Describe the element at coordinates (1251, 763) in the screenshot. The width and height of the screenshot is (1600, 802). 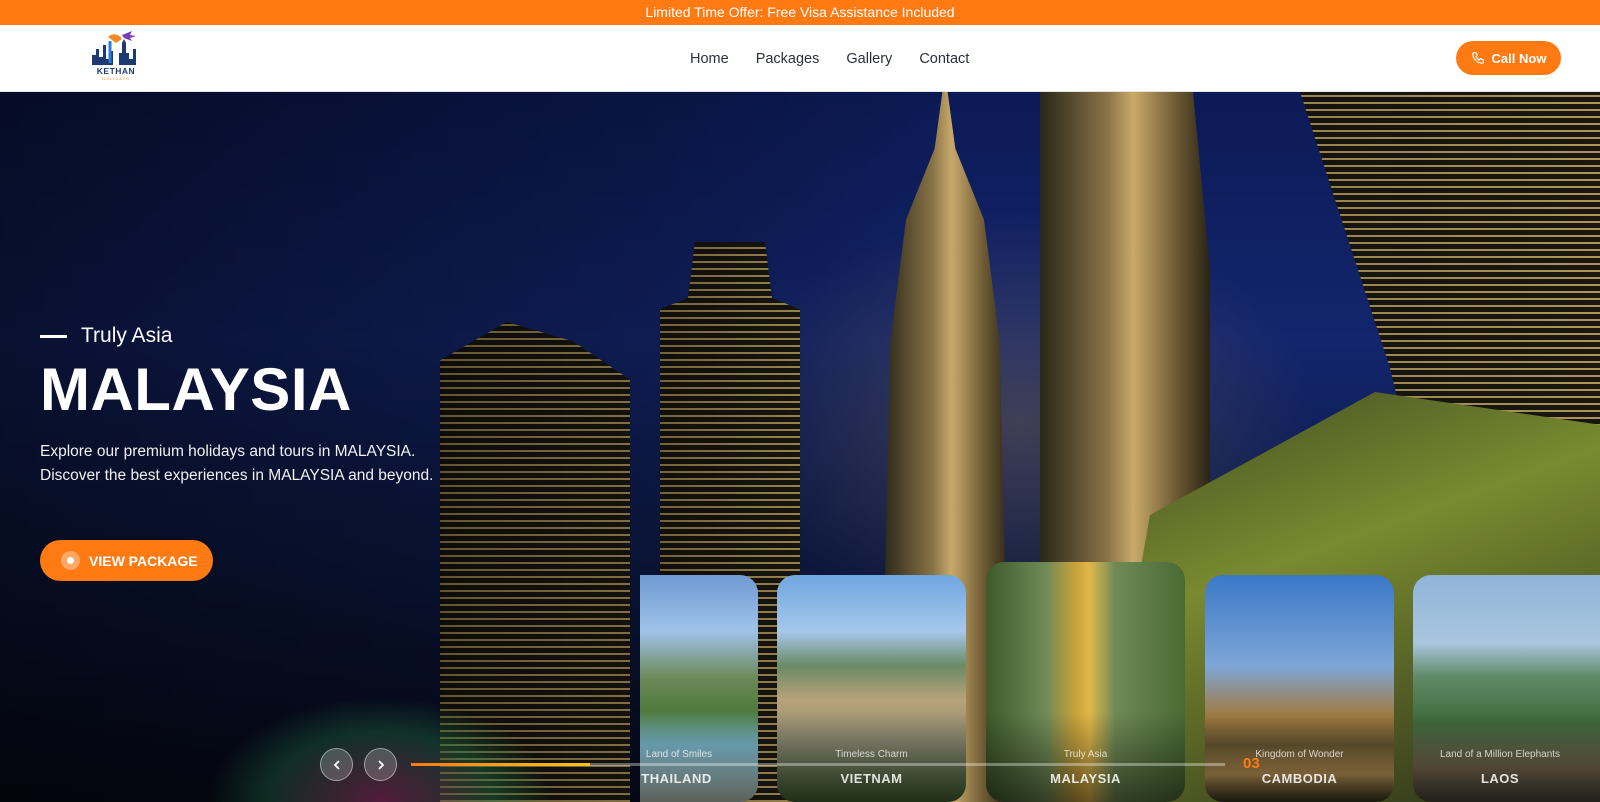
I see `carousel-counter: 03` at that location.